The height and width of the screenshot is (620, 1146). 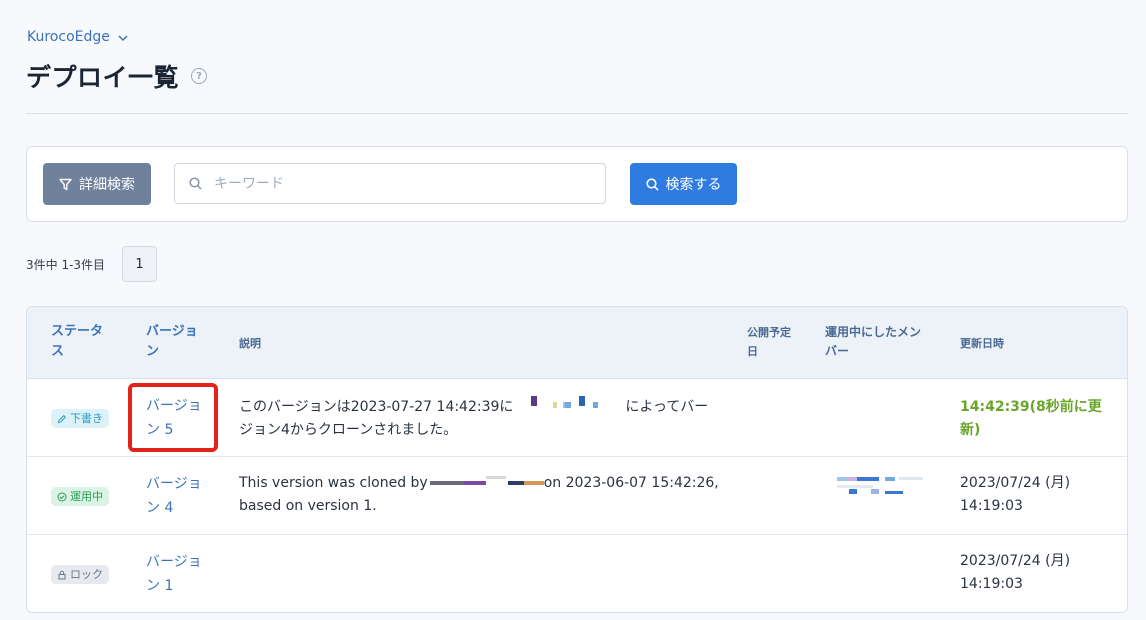 What do you see at coordinates (123, 38) in the screenshot?
I see `chevron-down-icon` at bounding box center [123, 38].